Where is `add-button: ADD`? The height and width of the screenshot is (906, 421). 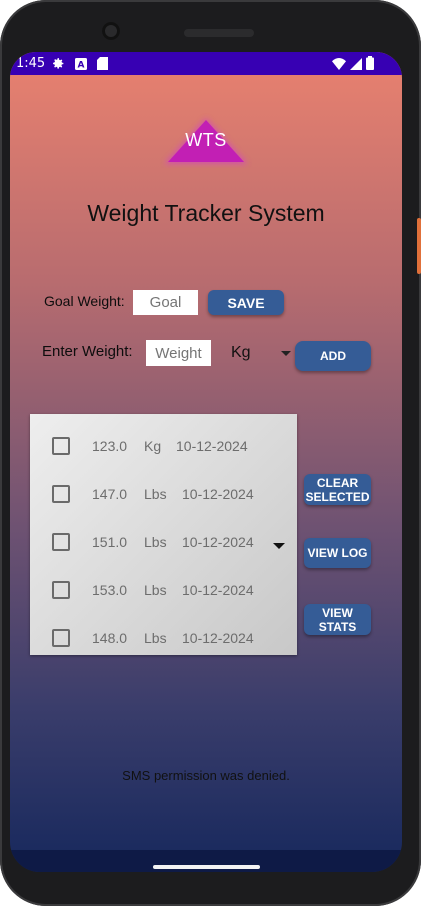
add-button: ADD is located at coordinates (333, 356).